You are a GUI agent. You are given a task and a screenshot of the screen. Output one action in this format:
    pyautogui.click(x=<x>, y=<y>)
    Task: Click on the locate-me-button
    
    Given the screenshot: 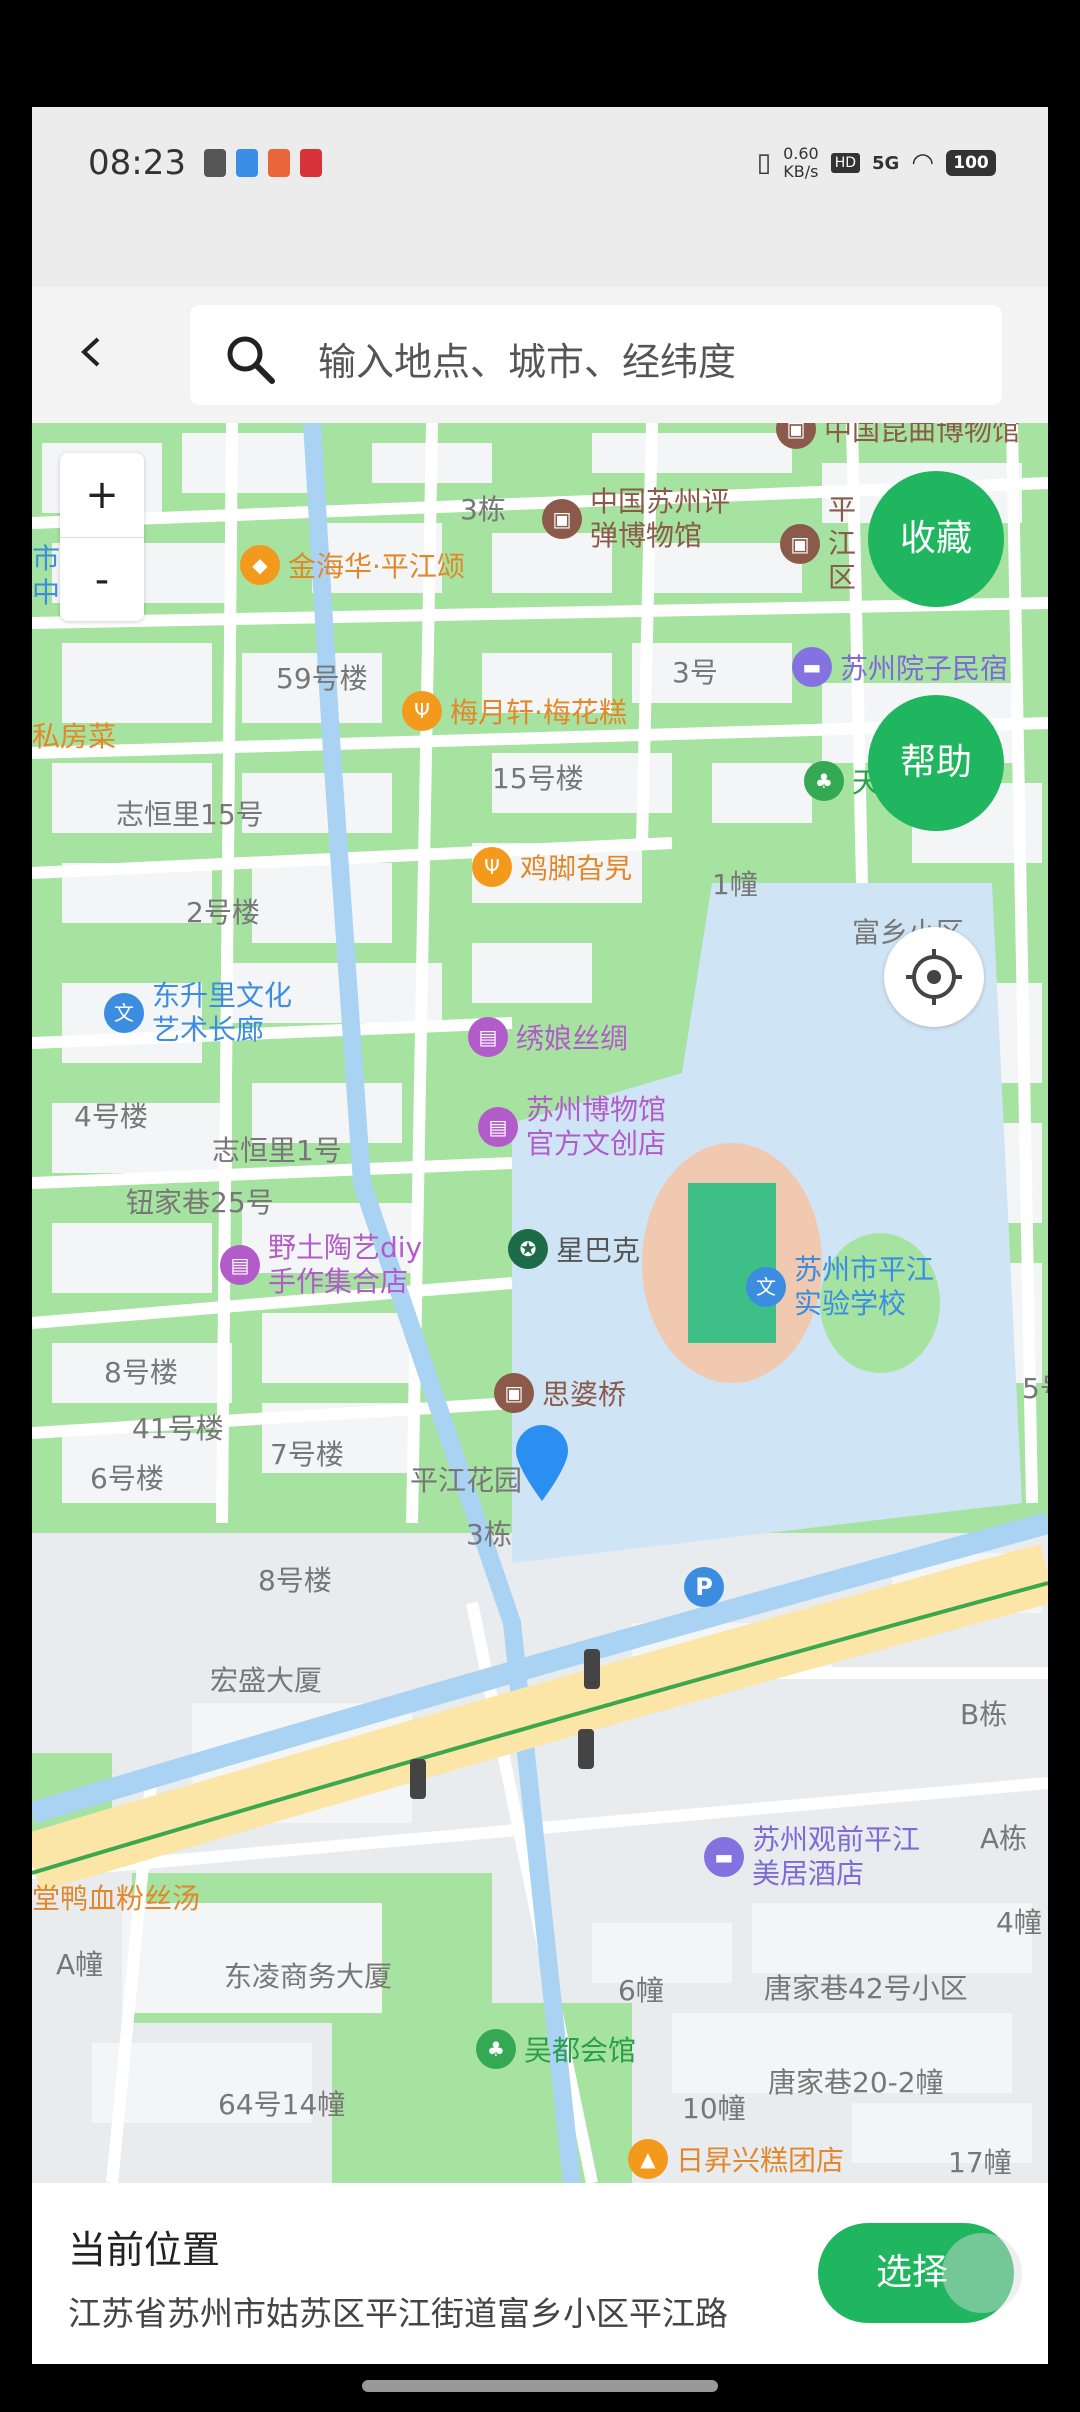 What is the action you would take?
    pyautogui.click(x=934, y=977)
    